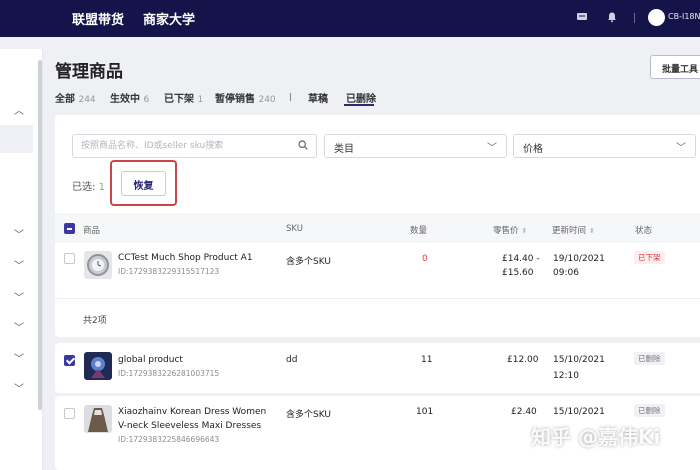  What do you see at coordinates (521, 259) in the screenshot?
I see `product-price: £14.40 -` at bounding box center [521, 259].